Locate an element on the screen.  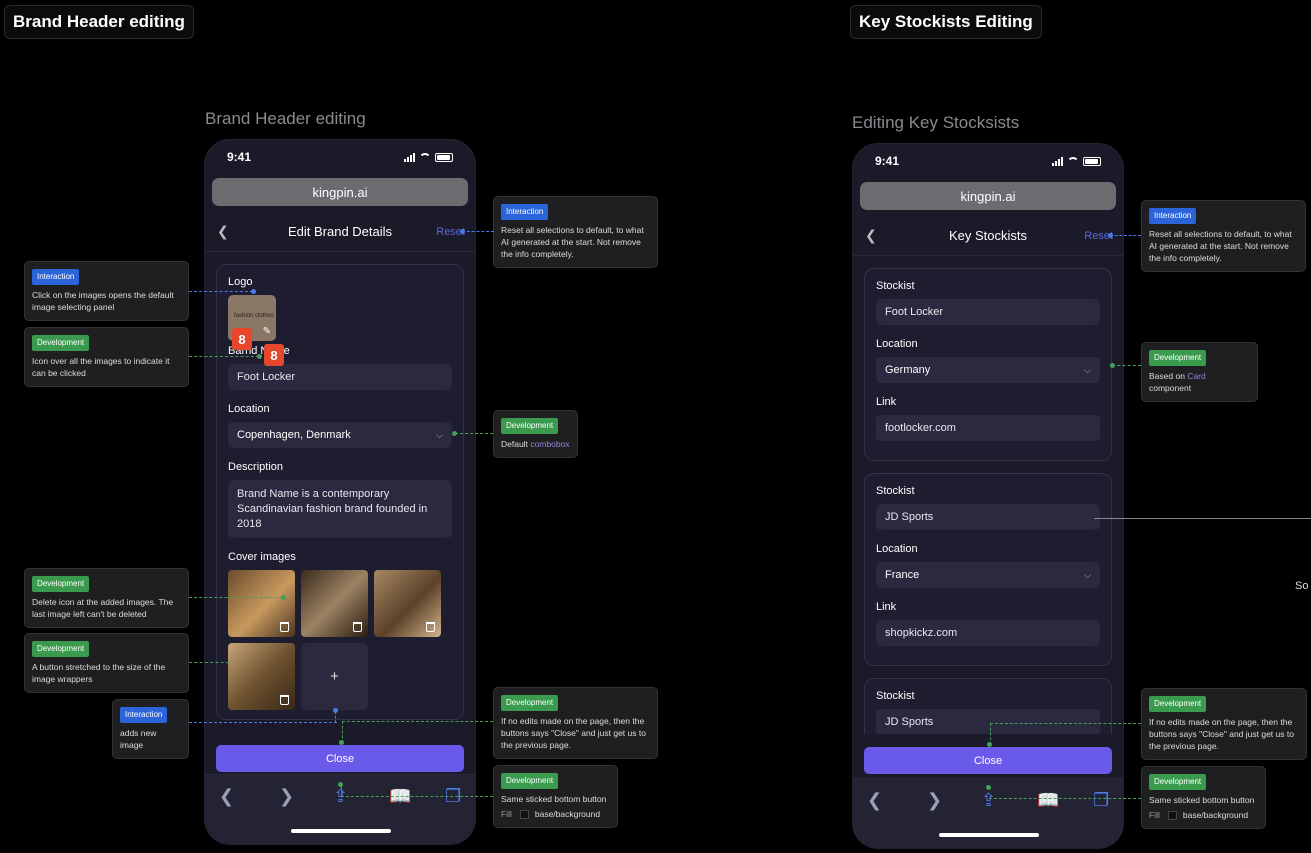
link-input: footlocker.com is located at coordinates (988, 428).